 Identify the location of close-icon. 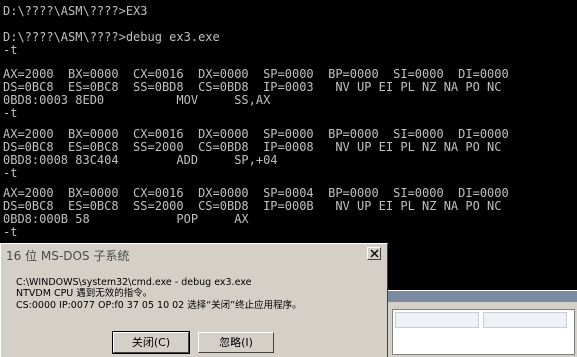
(374, 253).